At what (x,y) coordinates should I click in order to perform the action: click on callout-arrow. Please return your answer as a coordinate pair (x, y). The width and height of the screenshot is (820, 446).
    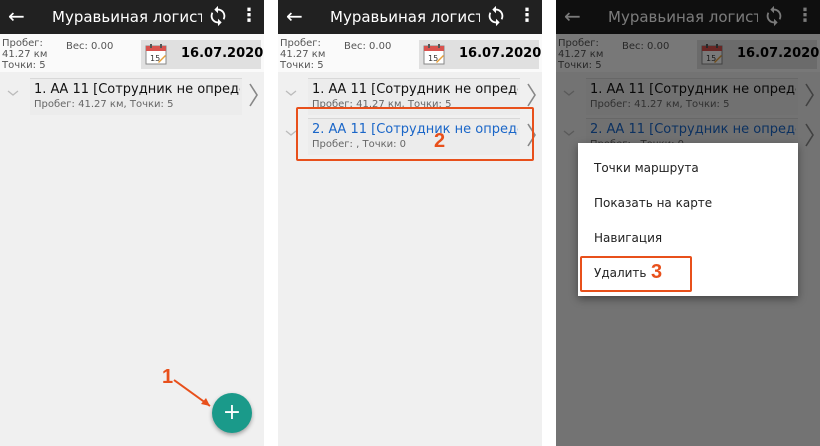
    Looking at the image, I should click on (192, 393).